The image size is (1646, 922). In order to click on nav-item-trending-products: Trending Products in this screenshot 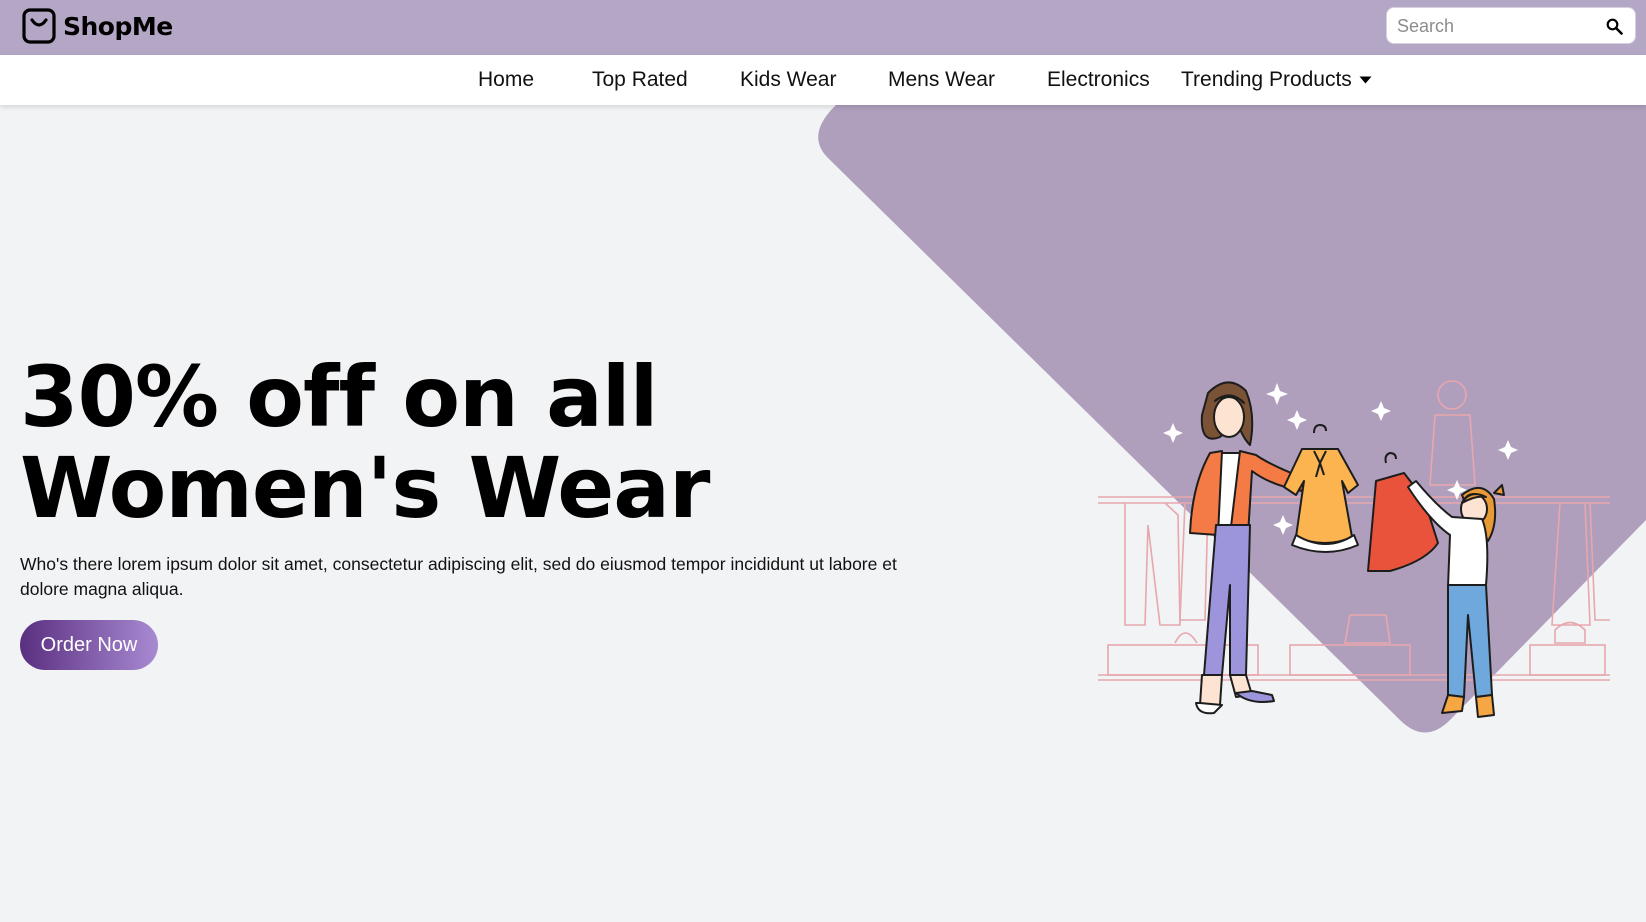, I will do `click(1276, 80)`.